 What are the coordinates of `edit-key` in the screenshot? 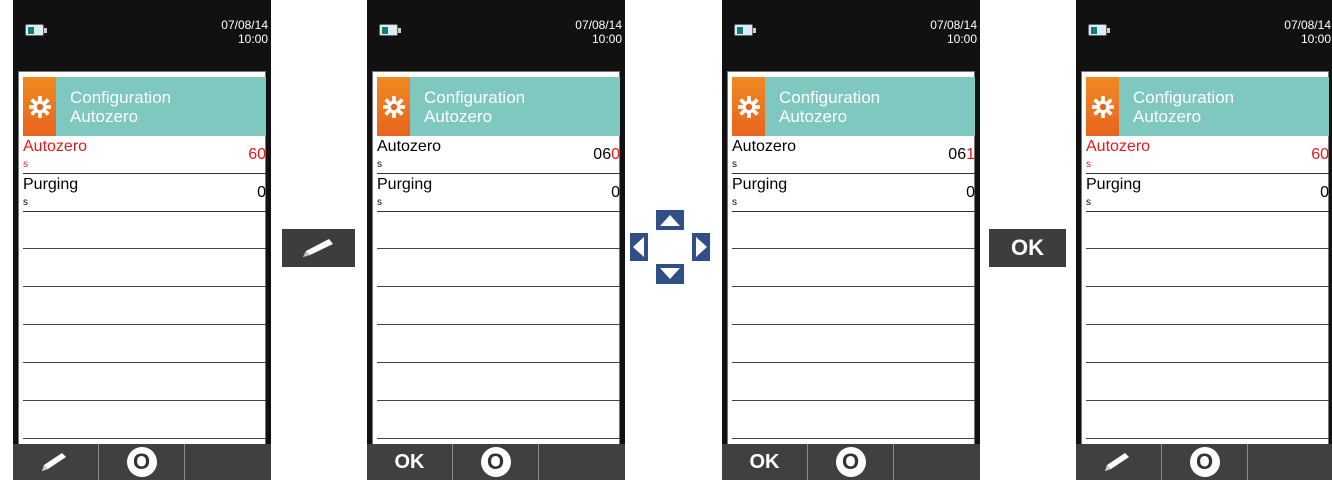 It's located at (318, 248).